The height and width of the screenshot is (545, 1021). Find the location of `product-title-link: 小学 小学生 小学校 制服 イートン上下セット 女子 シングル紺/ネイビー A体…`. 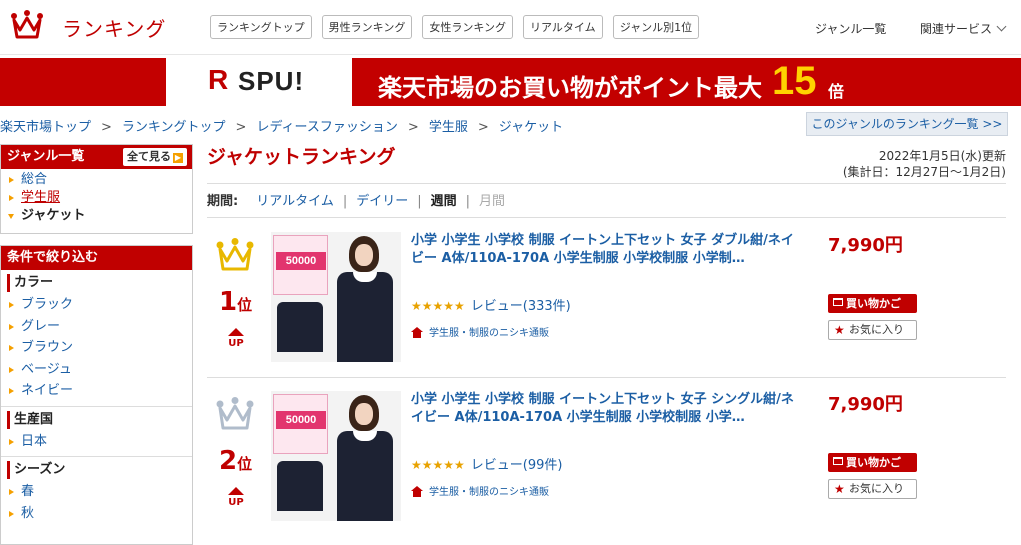

product-title-link: 小学 小学生 小学校 制服 イートン上下セット 女子 シングル紺/ネイビー A体… is located at coordinates (605, 409).